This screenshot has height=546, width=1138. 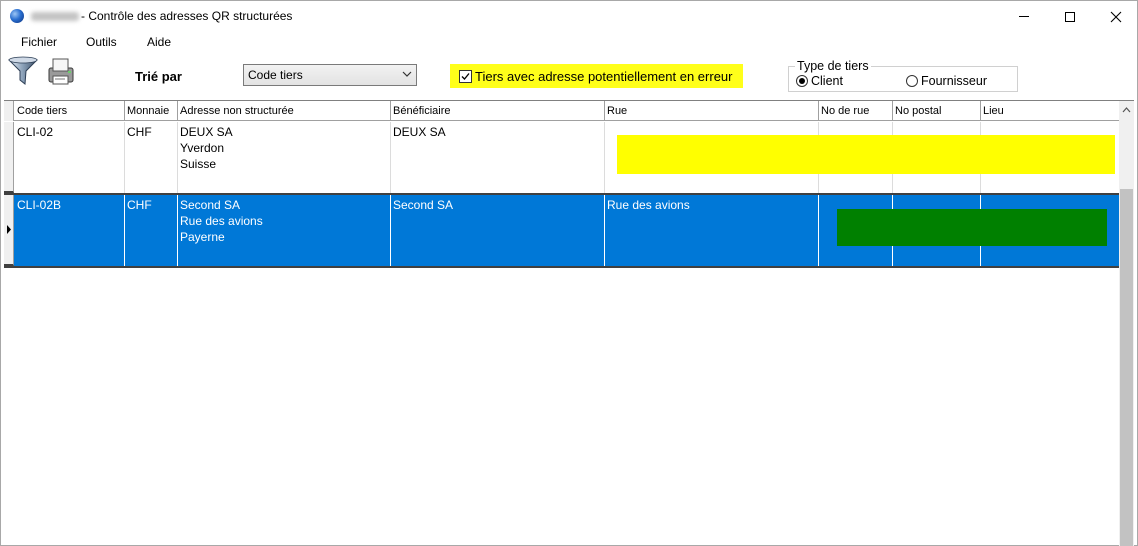 I want to click on radio-client-label: Client, so click(x=827, y=81).